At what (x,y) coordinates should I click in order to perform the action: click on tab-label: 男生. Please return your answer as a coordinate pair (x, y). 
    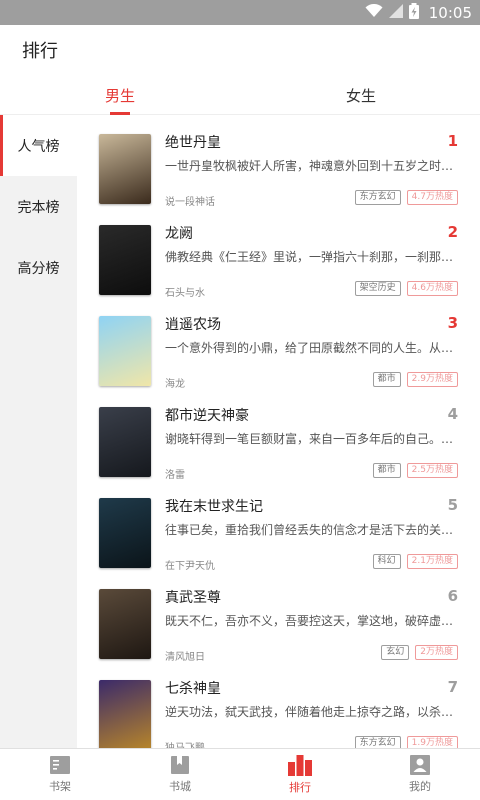
    Looking at the image, I should click on (119, 95).